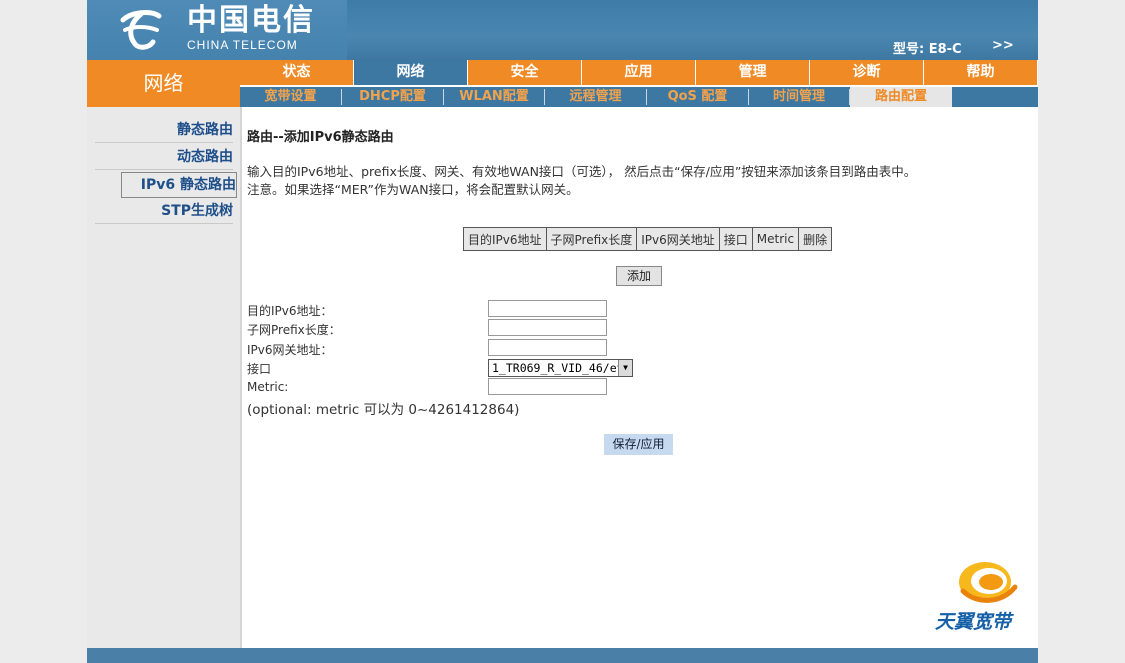 The width and height of the screenshot is (1125, 663). I want to click on save-apply-button: 保存/应用, so click(638, 444).